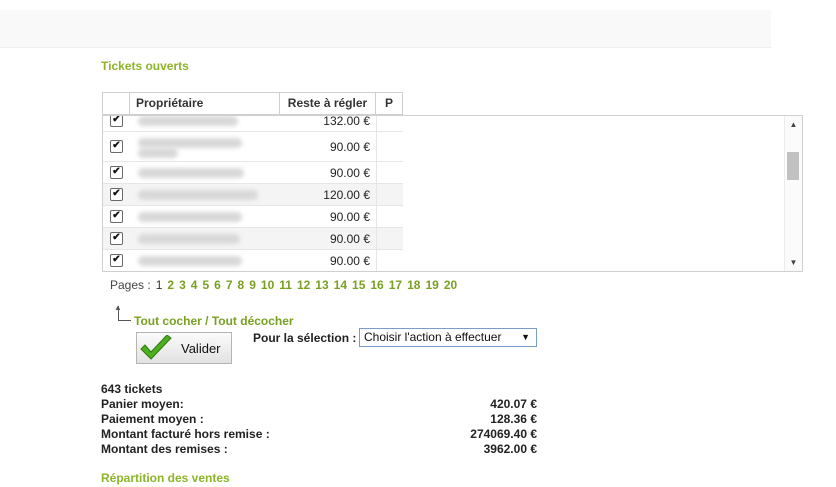  I want to click on page-link: 16, so click(376, 285).